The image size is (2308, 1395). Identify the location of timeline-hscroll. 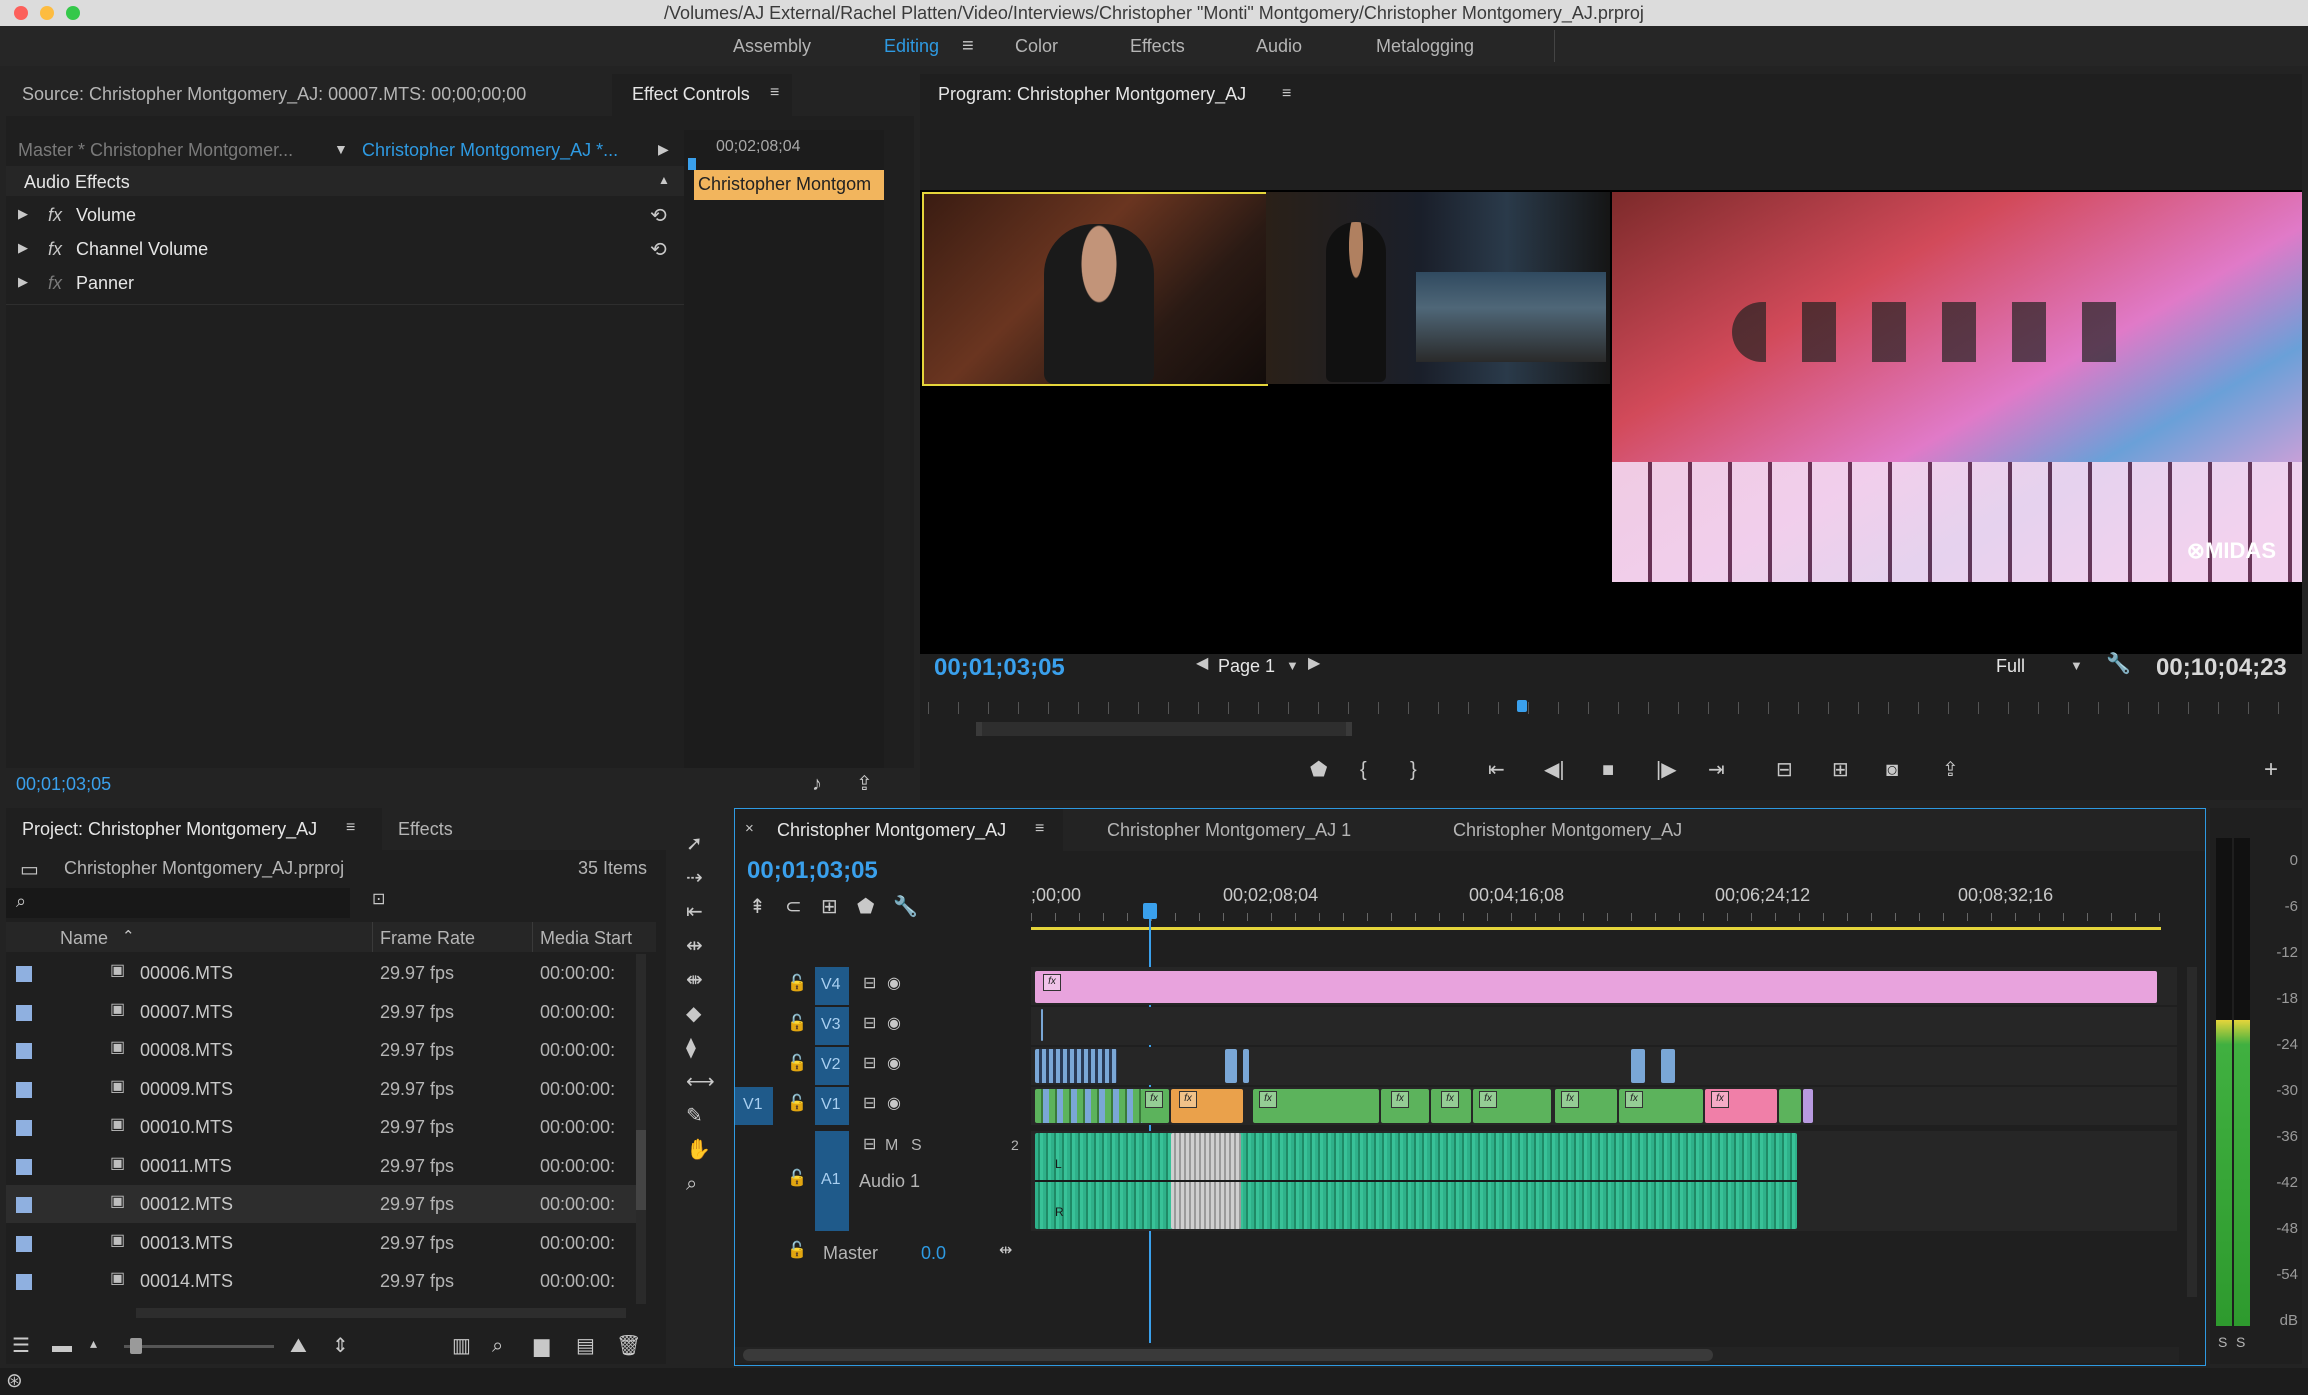
(1457, 1355).